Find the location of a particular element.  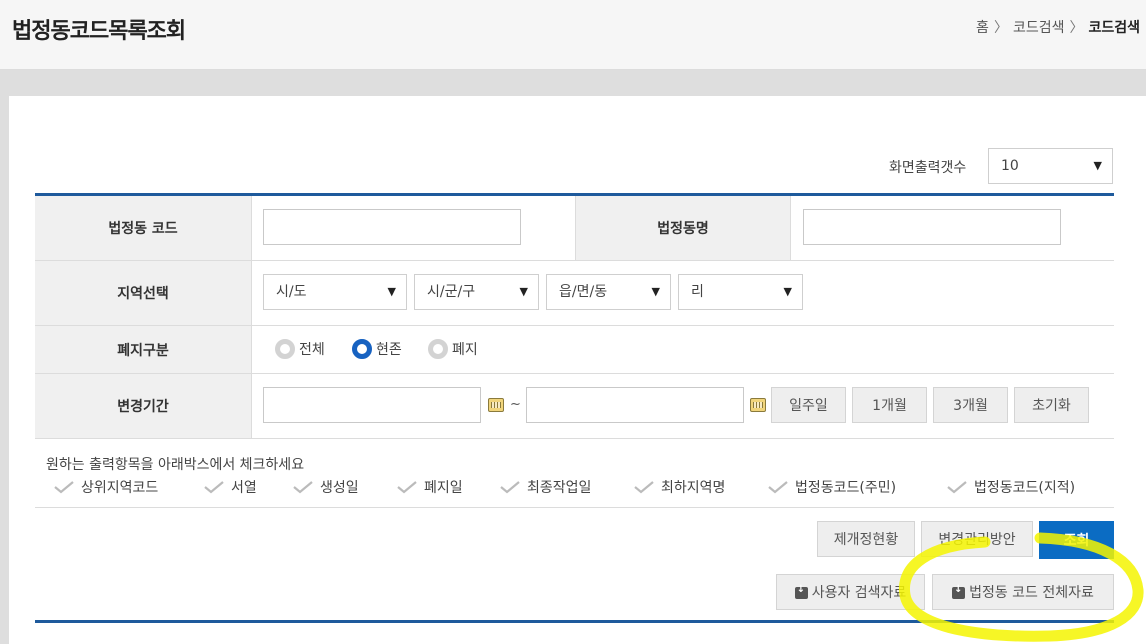

user-search-data-label: 사용자 검색자료 is located at coordinates (859, 593).